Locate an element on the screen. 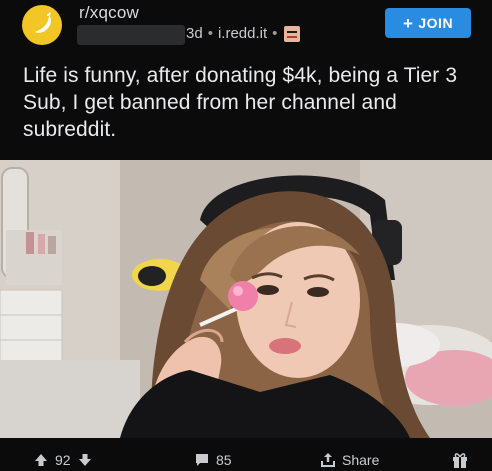 The image size is (492, 471). post-age: 3d is located at coordinates (194, 33).